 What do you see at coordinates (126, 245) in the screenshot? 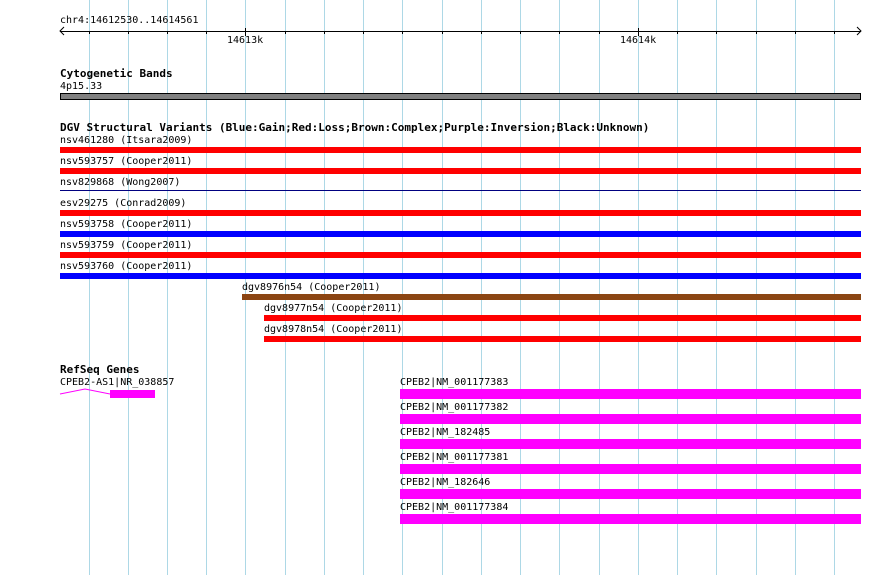
I see `dgv-variant-label: nsv593759 (Cooper2011)` at bounding box center [126, 245].